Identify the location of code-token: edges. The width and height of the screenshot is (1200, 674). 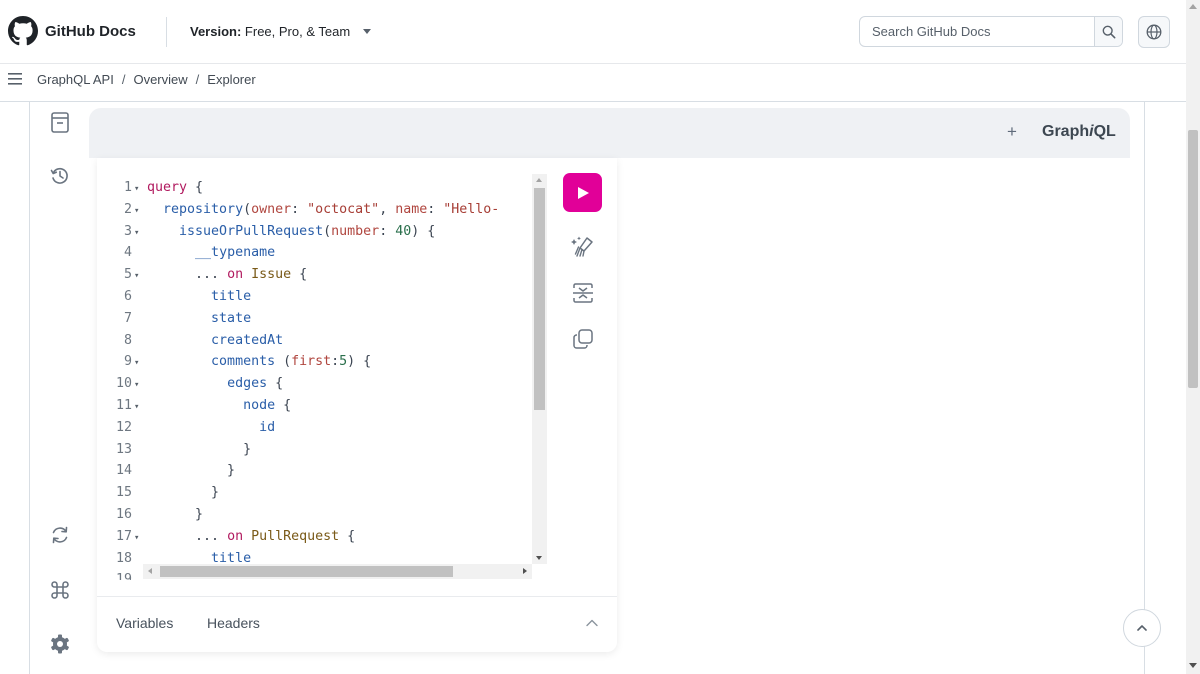
(247, 384).